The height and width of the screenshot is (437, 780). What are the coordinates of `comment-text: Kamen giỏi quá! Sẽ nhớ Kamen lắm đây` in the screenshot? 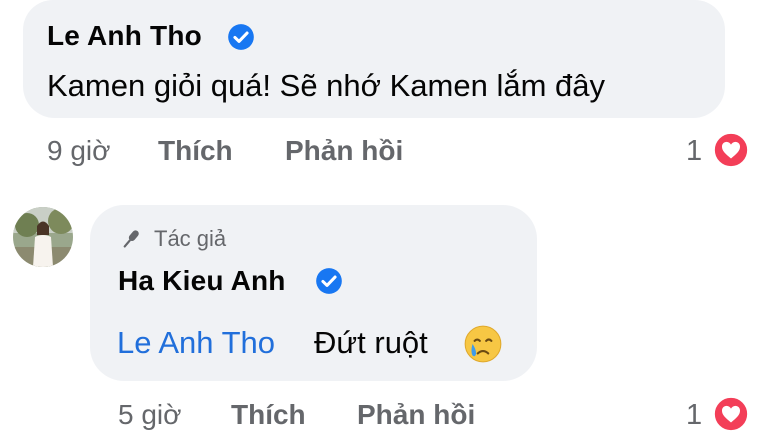 It's located at (326, 85).